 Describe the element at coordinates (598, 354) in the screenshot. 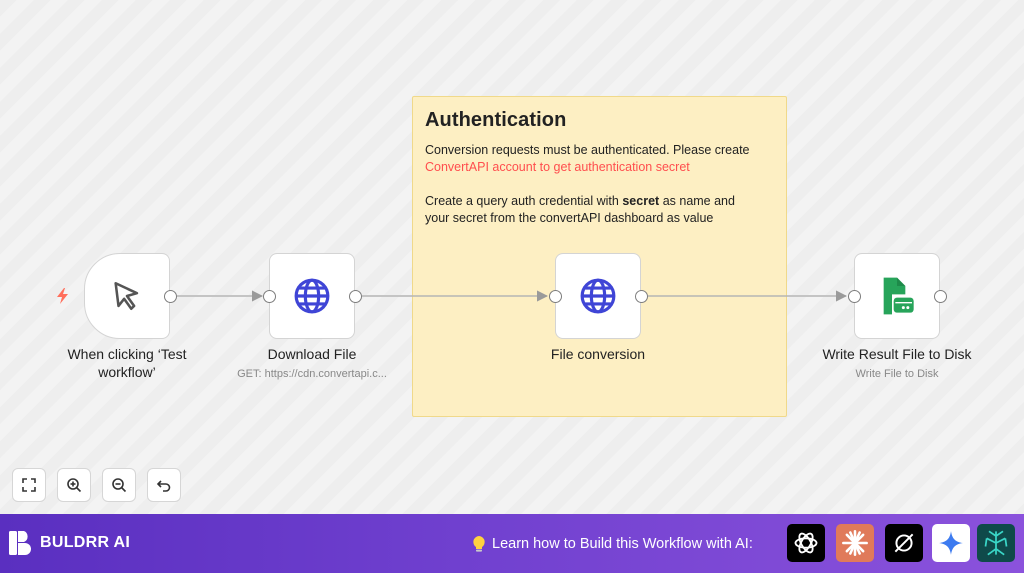

I see `node-file-conversion-label: File conversion` at that location.